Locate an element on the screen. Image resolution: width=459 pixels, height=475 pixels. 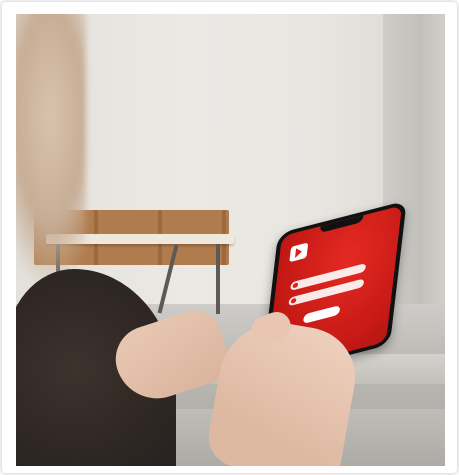
play-logo-icon is located at coordinates (299, 252).